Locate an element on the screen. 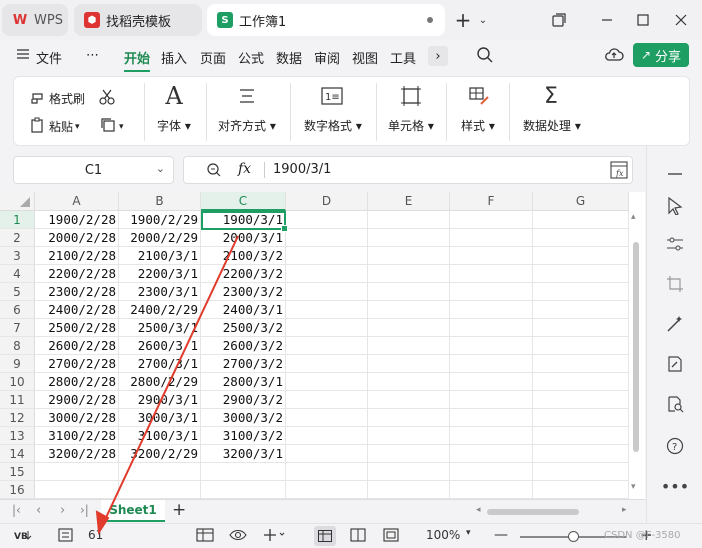 The image size is (702, 548). menu-review: 审阅 is located at coordinates (327, 57).